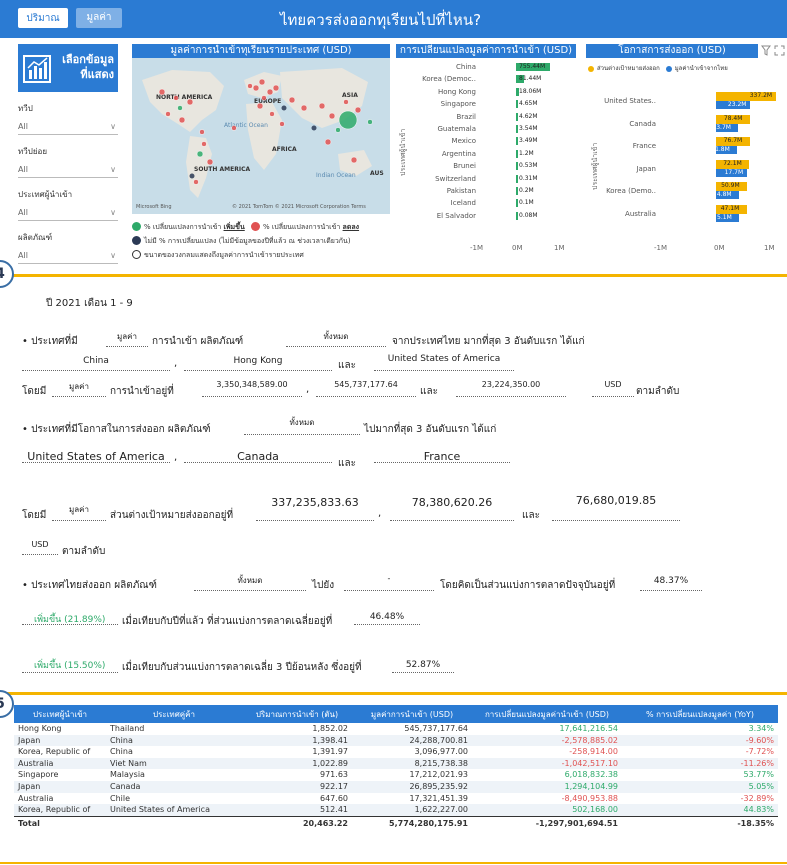 The width and height of the screenshot is (787, 865). I want to click on opp-import-value: 1.8M, so click(722, 149).